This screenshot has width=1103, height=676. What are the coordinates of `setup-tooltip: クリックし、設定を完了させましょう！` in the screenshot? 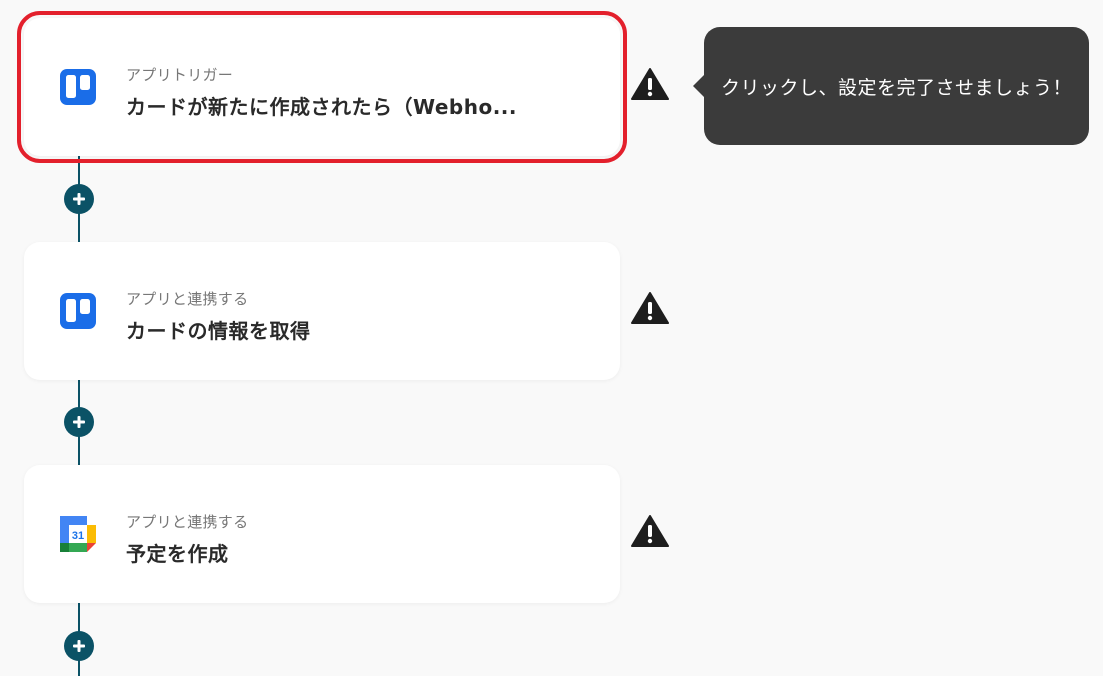 It's located at (891, 86).